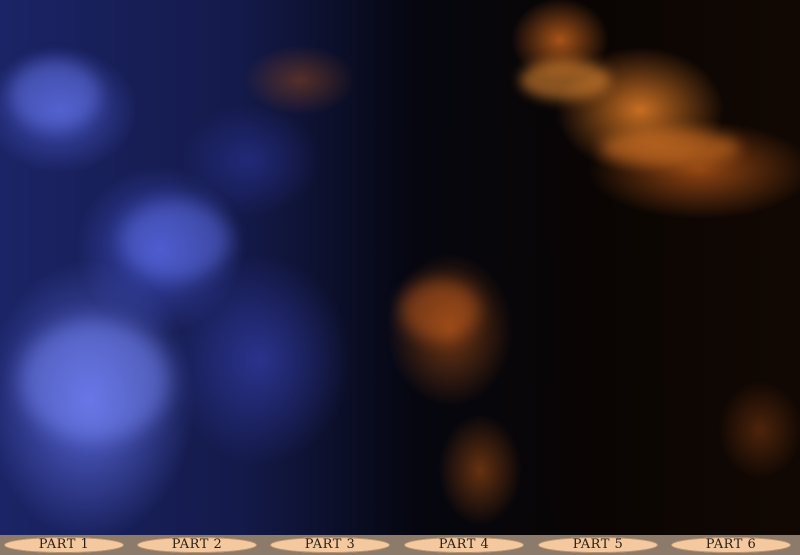 The width and height of the screenshot is (800, 555). I want to click on tab-part-3: PART 3, so click(330, 545).